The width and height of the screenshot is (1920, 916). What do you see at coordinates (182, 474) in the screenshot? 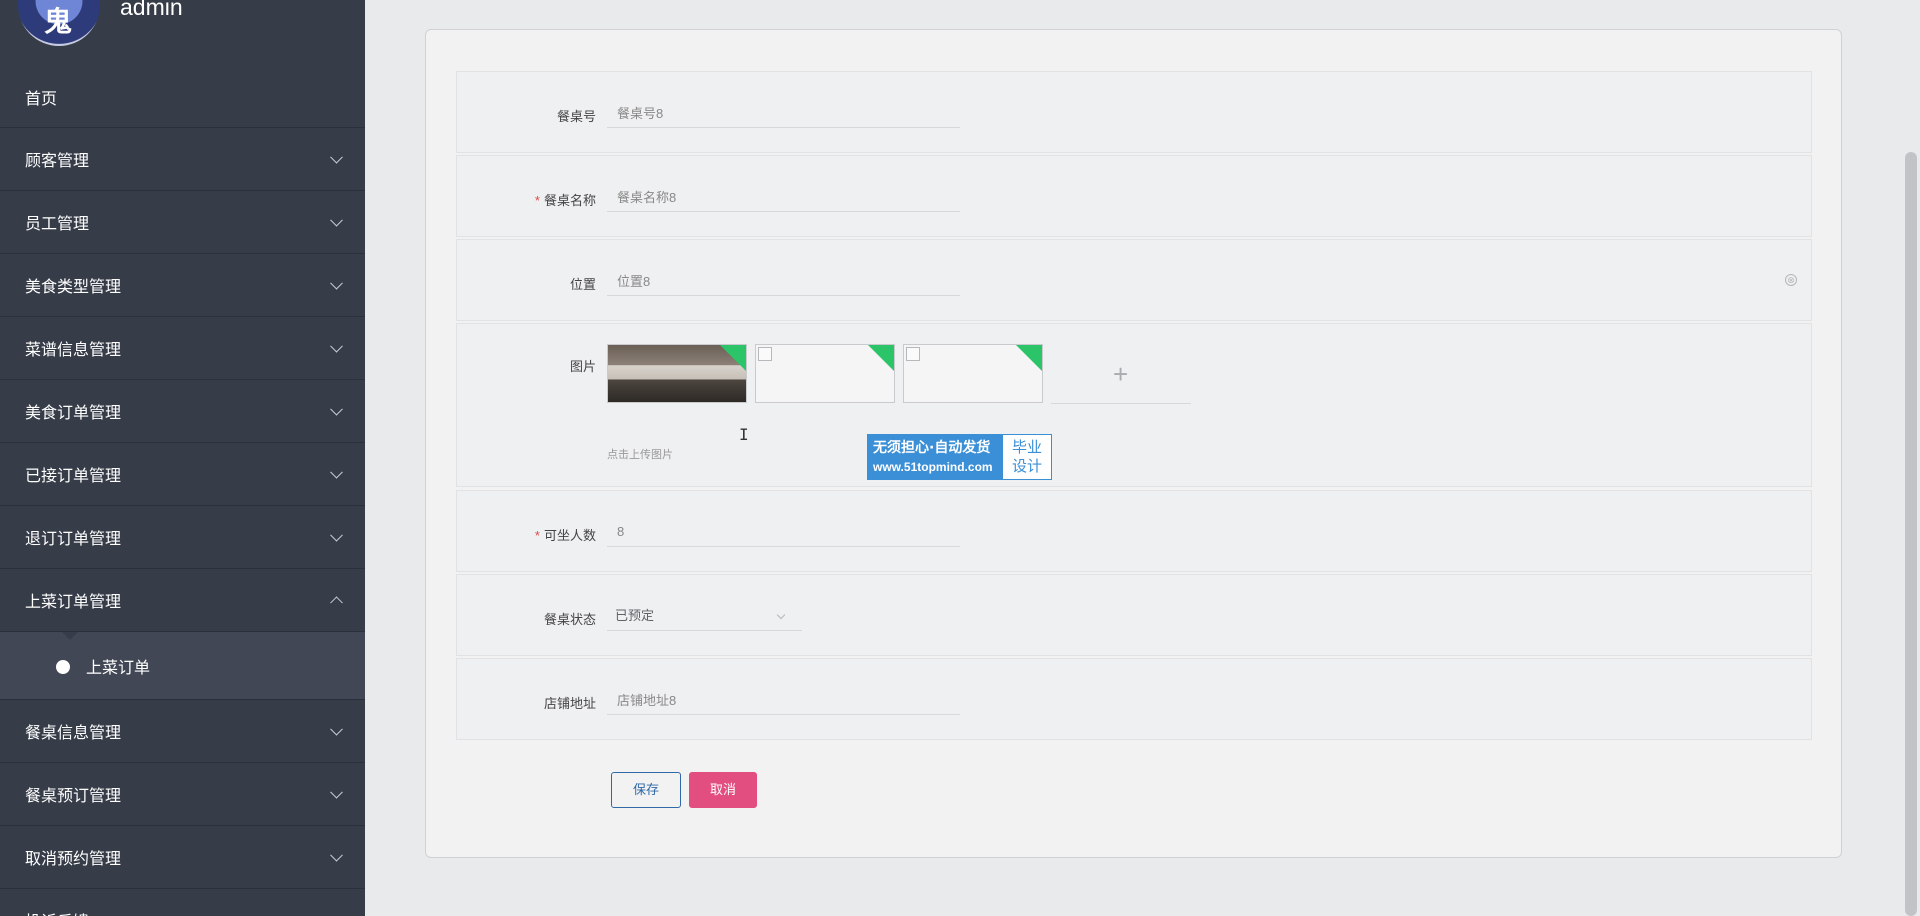
I see `sidebar-item-accepted-orders: 已接订单管理` at bounding box center [182, 474].